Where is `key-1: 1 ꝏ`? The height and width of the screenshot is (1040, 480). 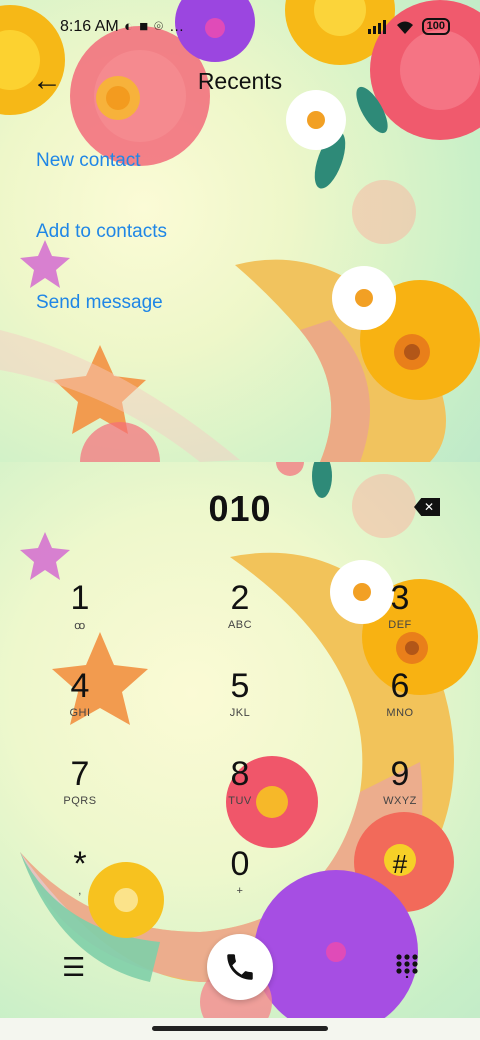 key-1: 1 ꝏ is located at coordinates (80, 606).